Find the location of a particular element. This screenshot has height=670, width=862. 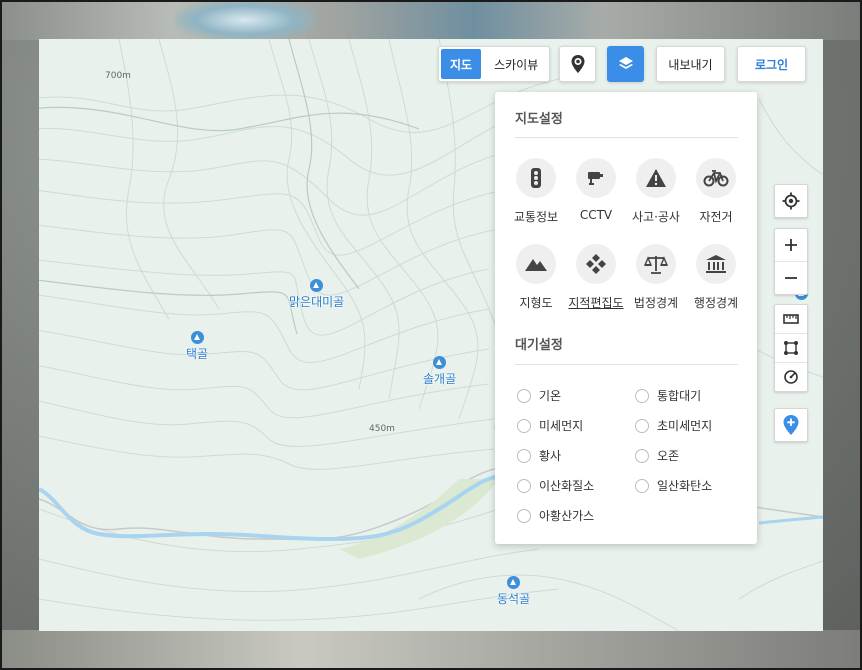

air-option-label: 황사 is located at coordinates (550, 456).